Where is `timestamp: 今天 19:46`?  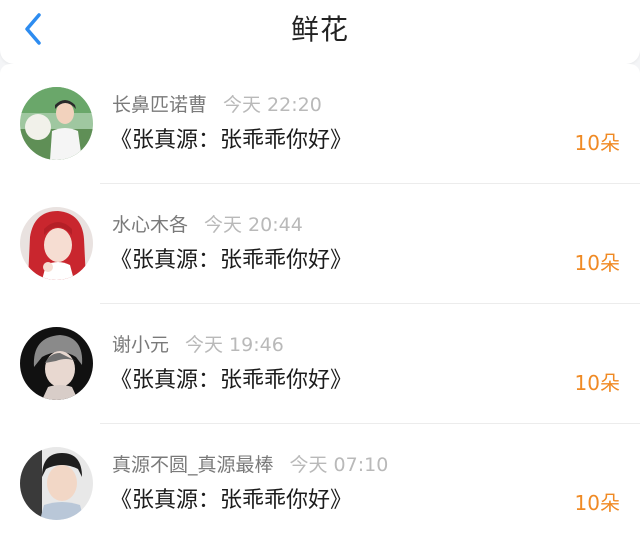
timestamp: 今天 19:46 is located at coordinates (234, 345).